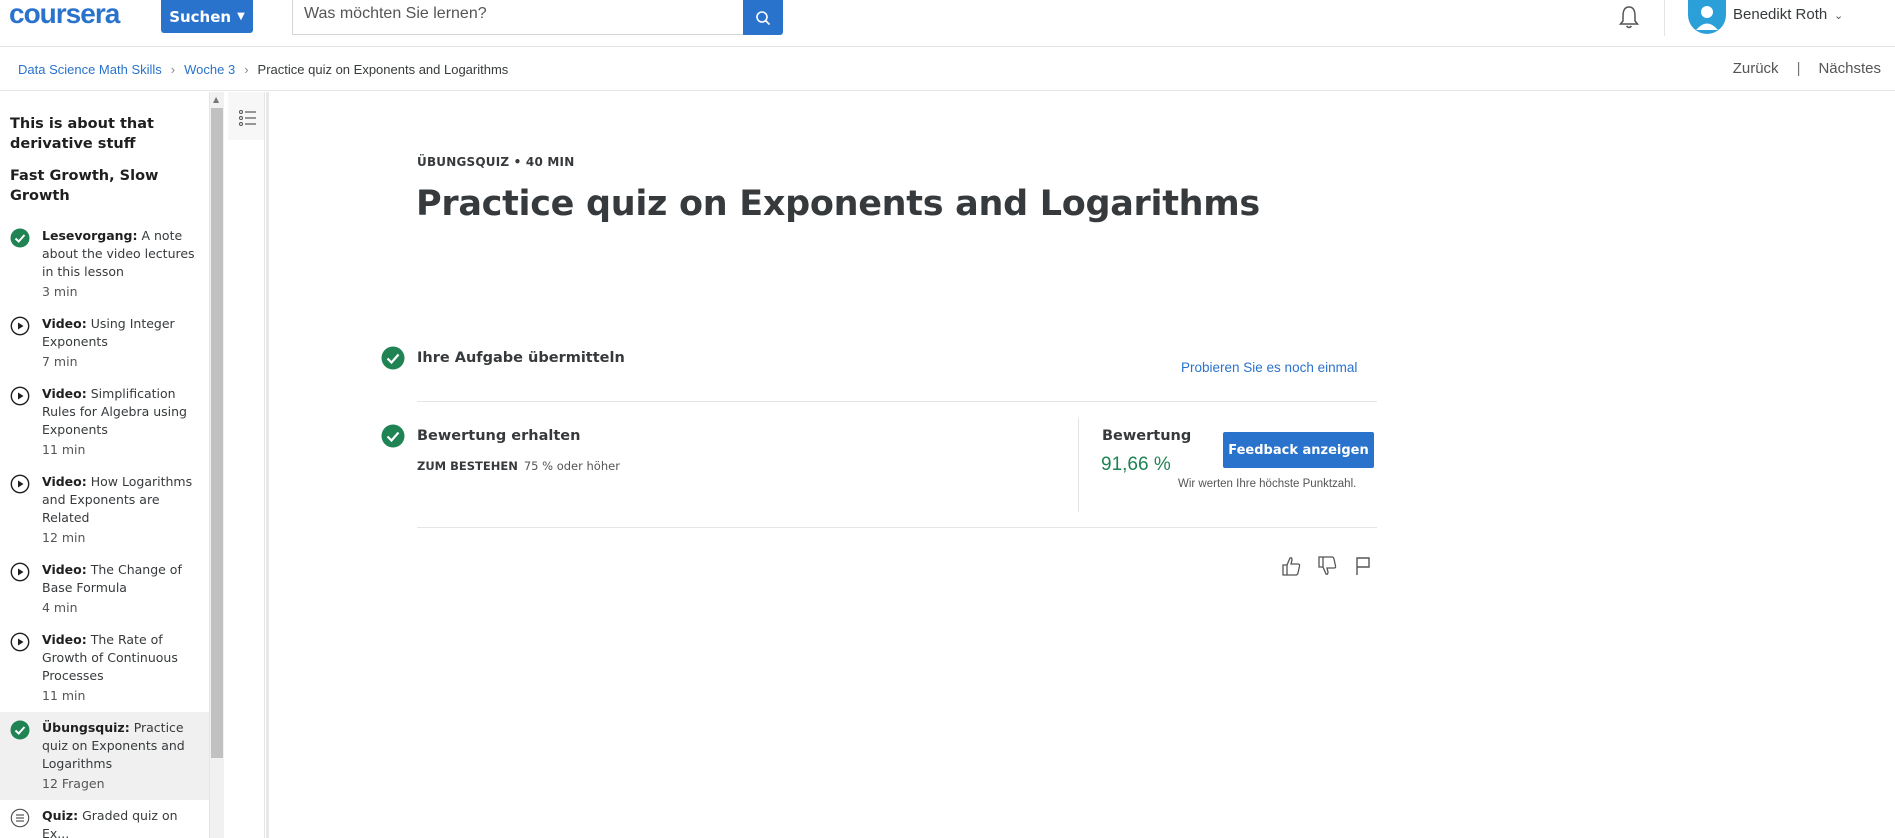 The width and height of the screenshot is (1895, 838). Describe the element at coordinates (82, 134) in the screenshot. I see `lesson-title: This is about that derivative stuff` at that location.